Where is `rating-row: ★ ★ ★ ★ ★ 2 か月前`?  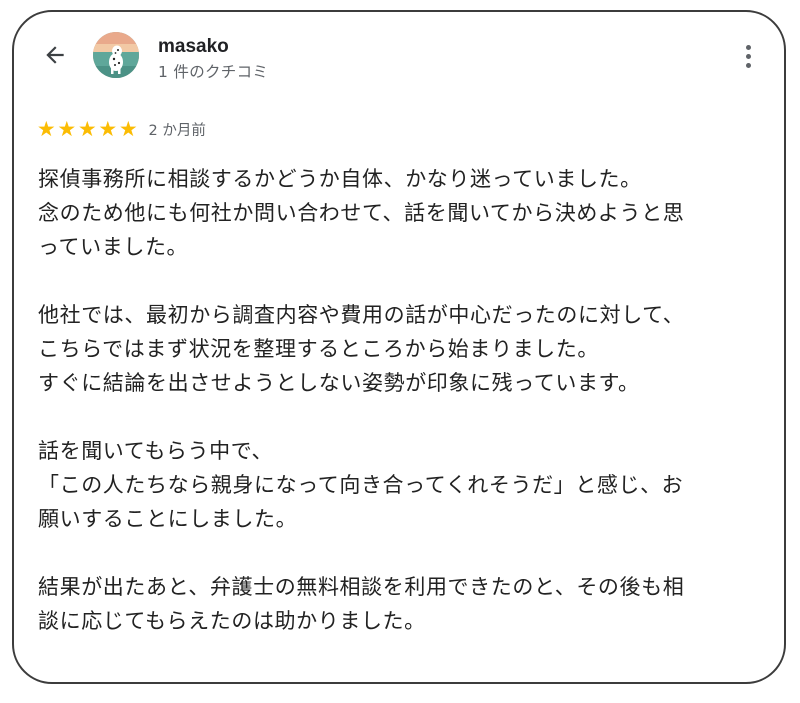
rating-row: ★ ★ ★ ★ ★ 2 か月前 is located at coordinates (121, 129).